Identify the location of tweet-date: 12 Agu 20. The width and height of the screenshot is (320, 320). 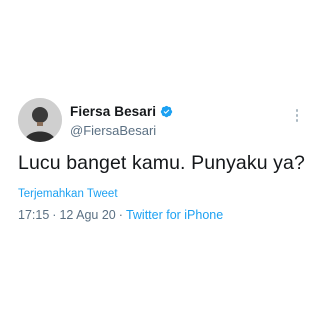
(87, 215).